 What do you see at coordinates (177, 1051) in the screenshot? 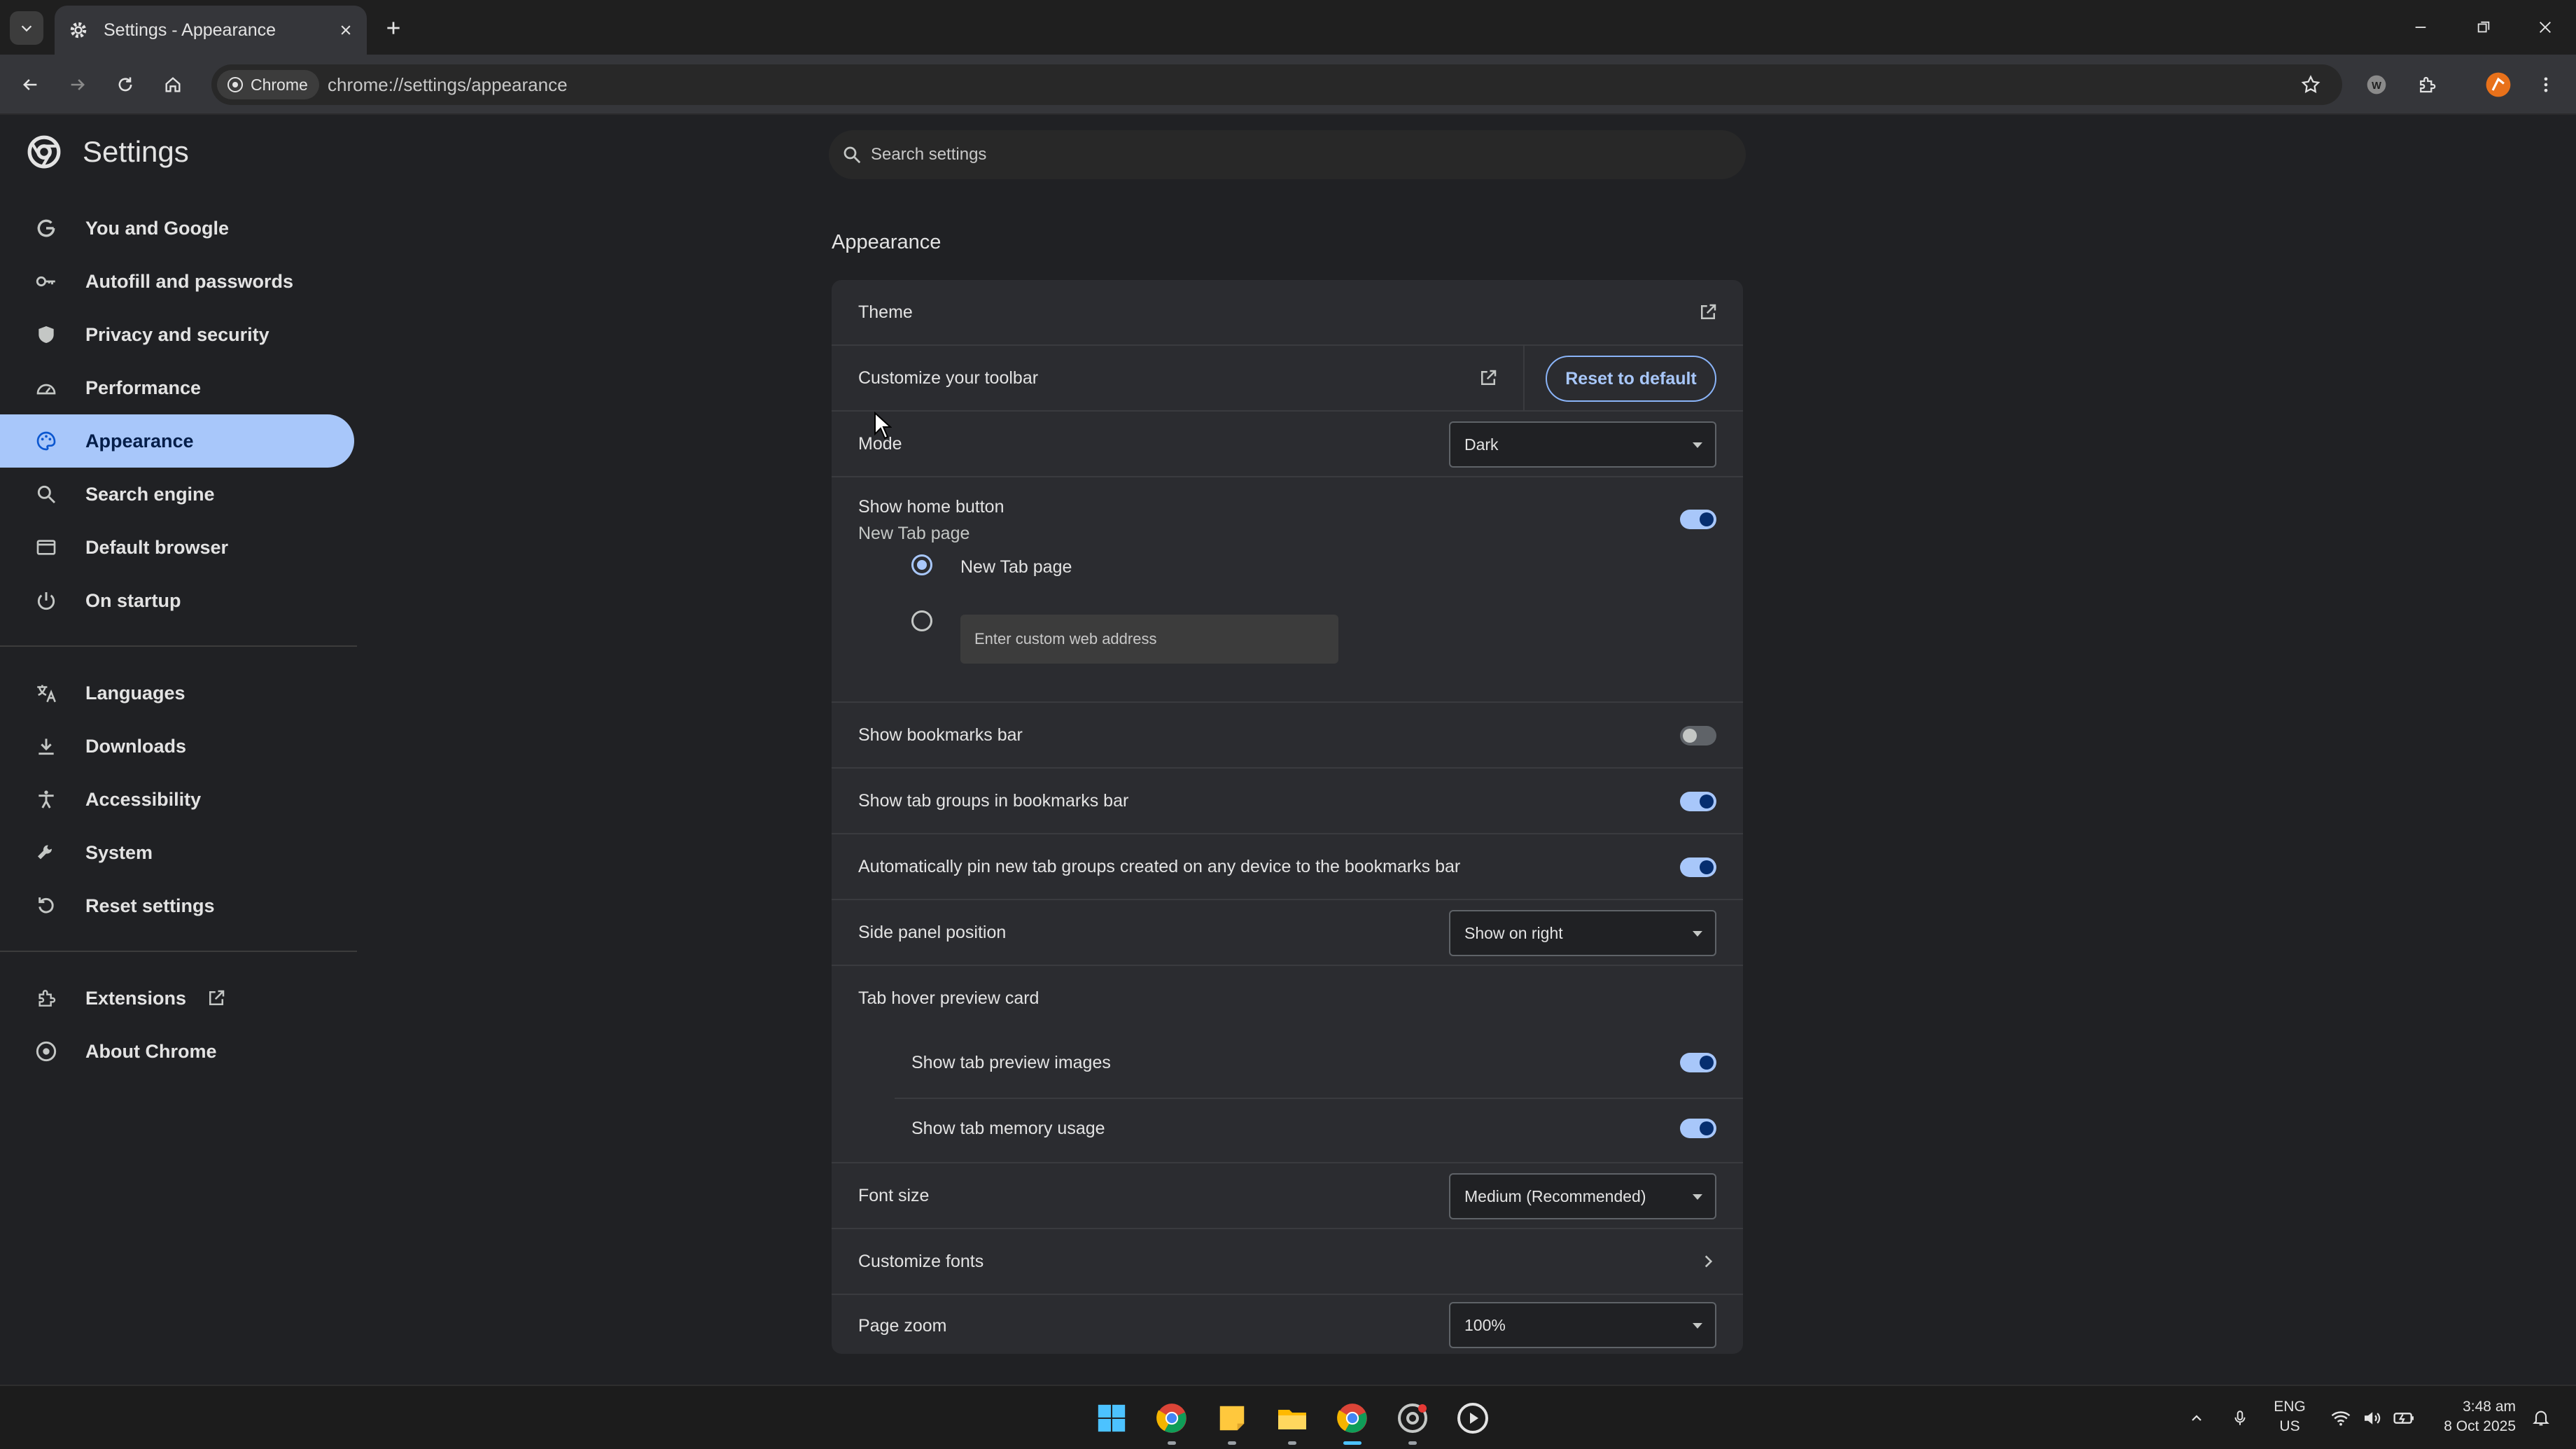
I see `sidebar-item-about-chrome: About Chrome` at bounding box center [177, 1051].